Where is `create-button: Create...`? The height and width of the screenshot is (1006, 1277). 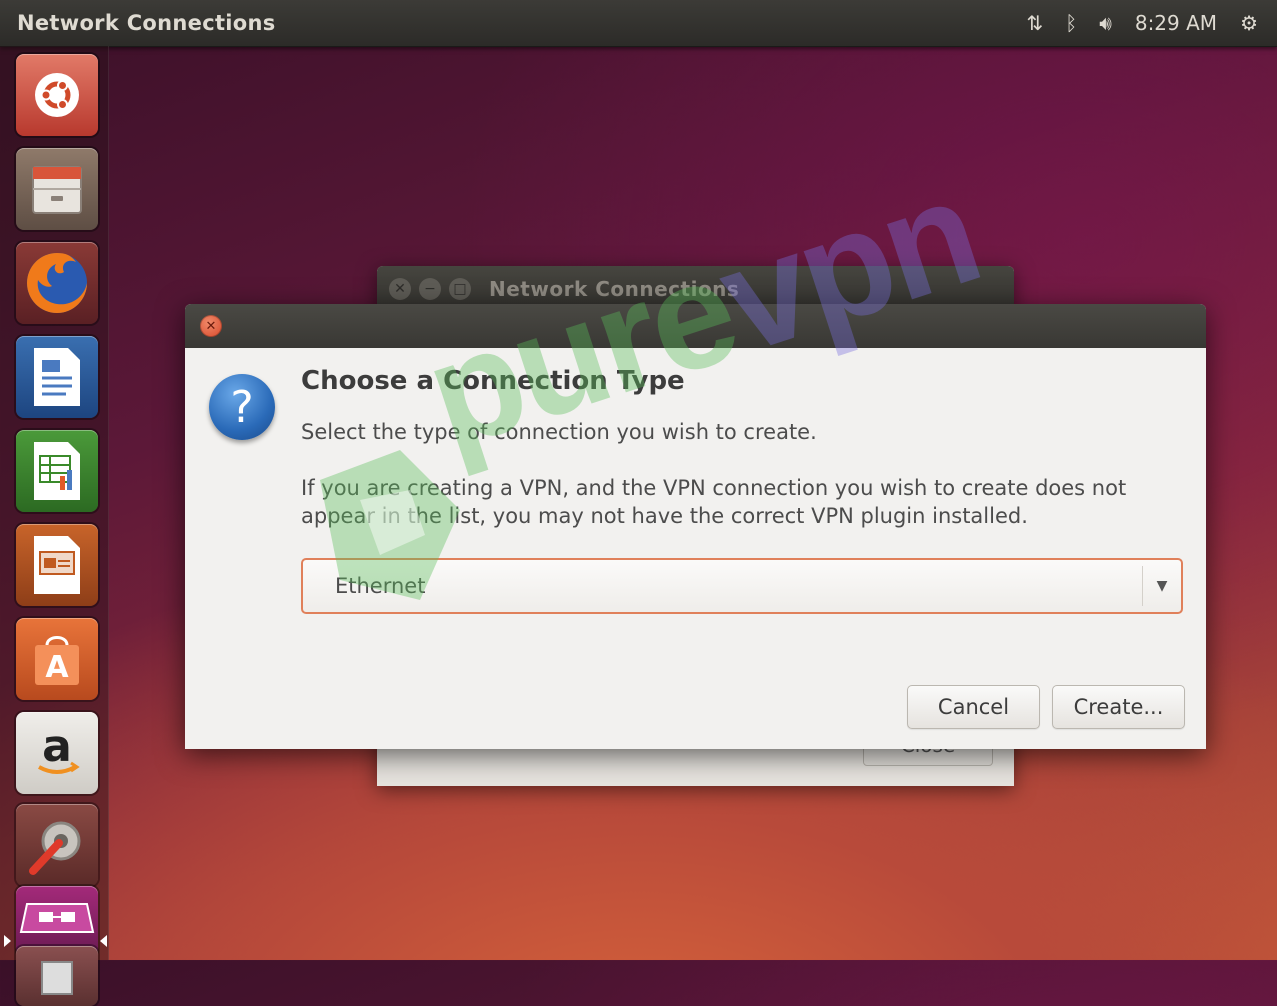
create-button: Create... is located at coordinates (1118, 707).